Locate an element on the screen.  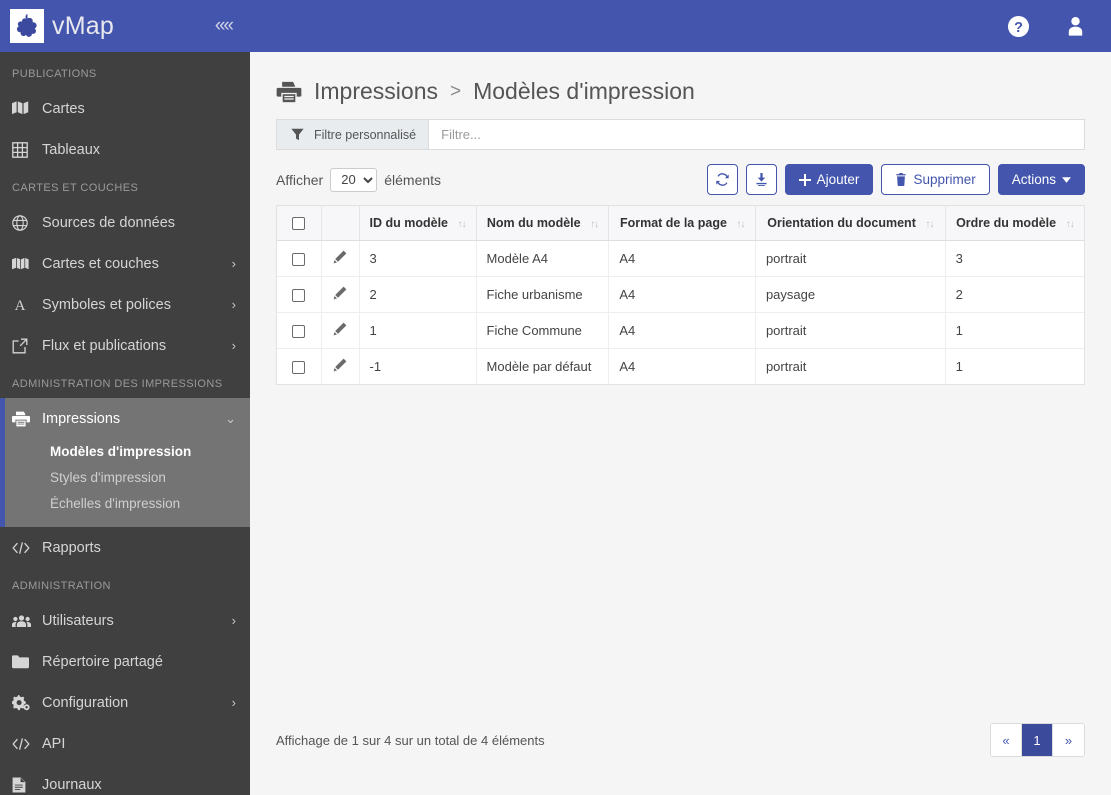
column-header-ordre-du-modele: Ordre du modèle ↑↓ is located at coordinates (1014, 224).